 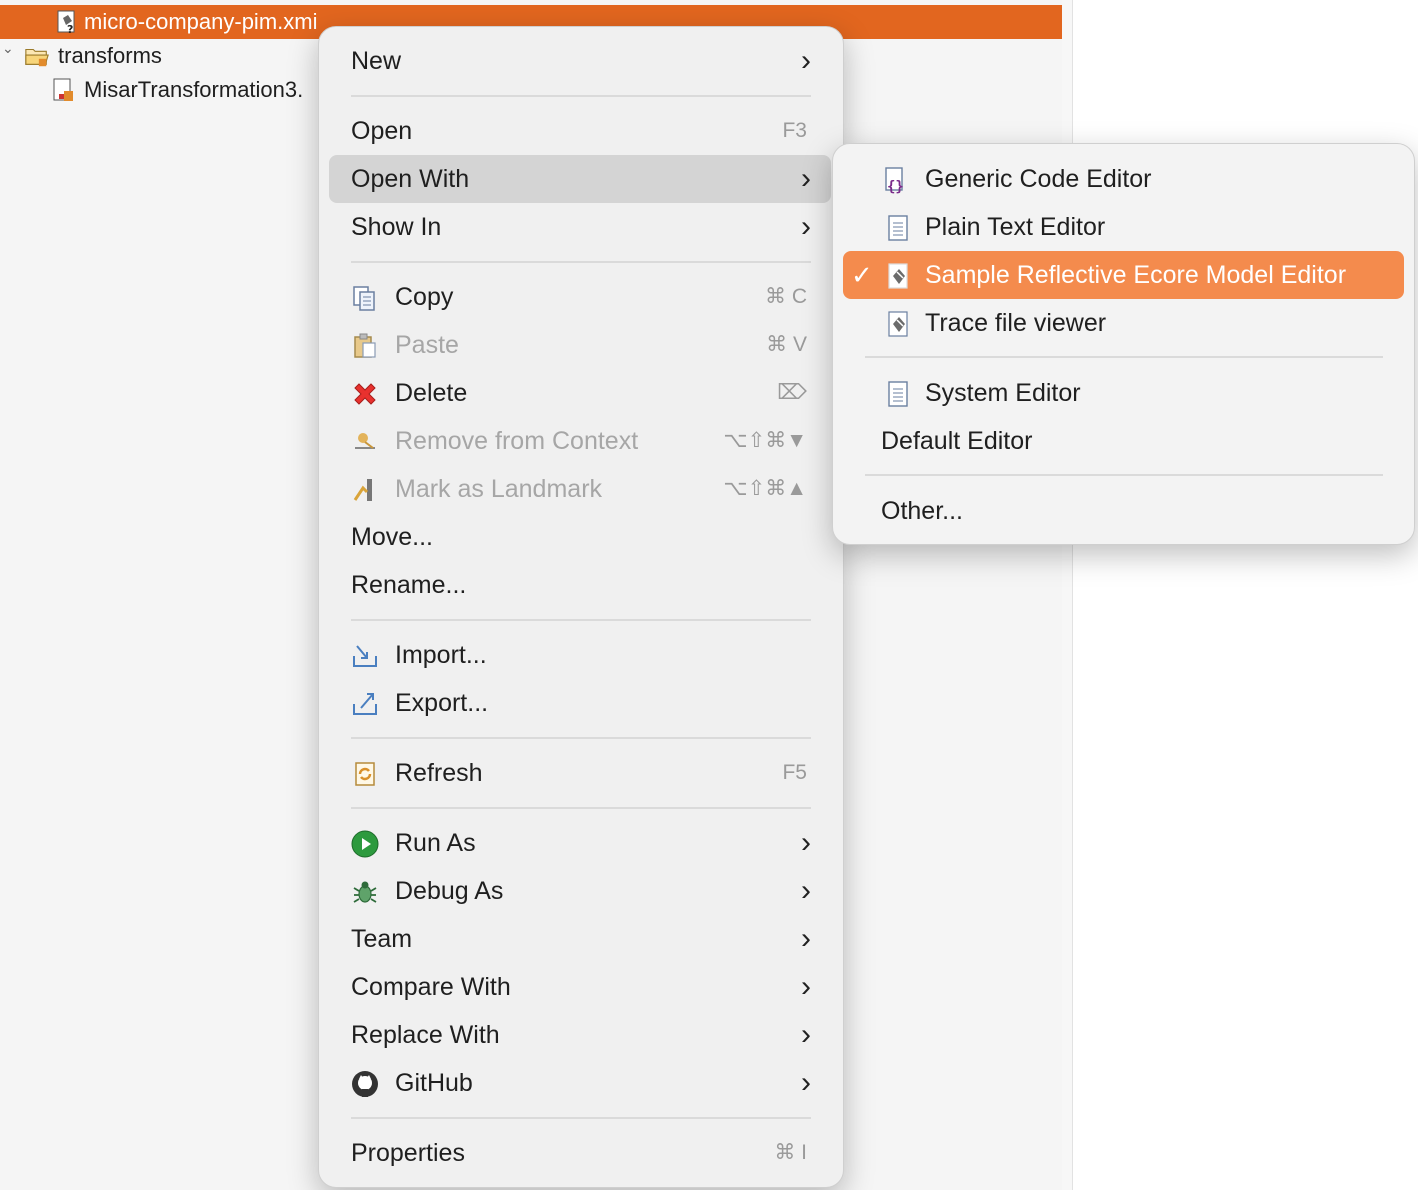 What do you see at coordinates (1123, 441) in the screenshot?
I see `submenu-item-default-editor: Default Editor` at bounding box center [1123, 441].